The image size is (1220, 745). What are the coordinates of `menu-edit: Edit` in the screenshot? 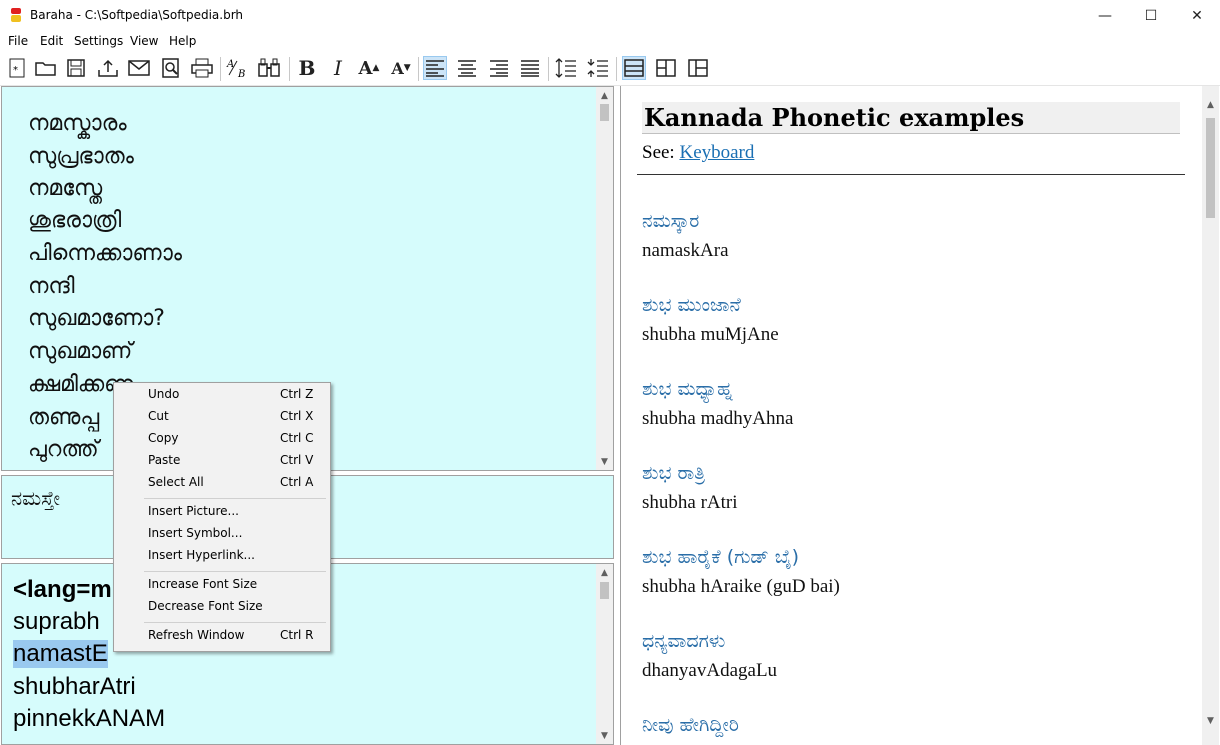 It's located at (51, 41).